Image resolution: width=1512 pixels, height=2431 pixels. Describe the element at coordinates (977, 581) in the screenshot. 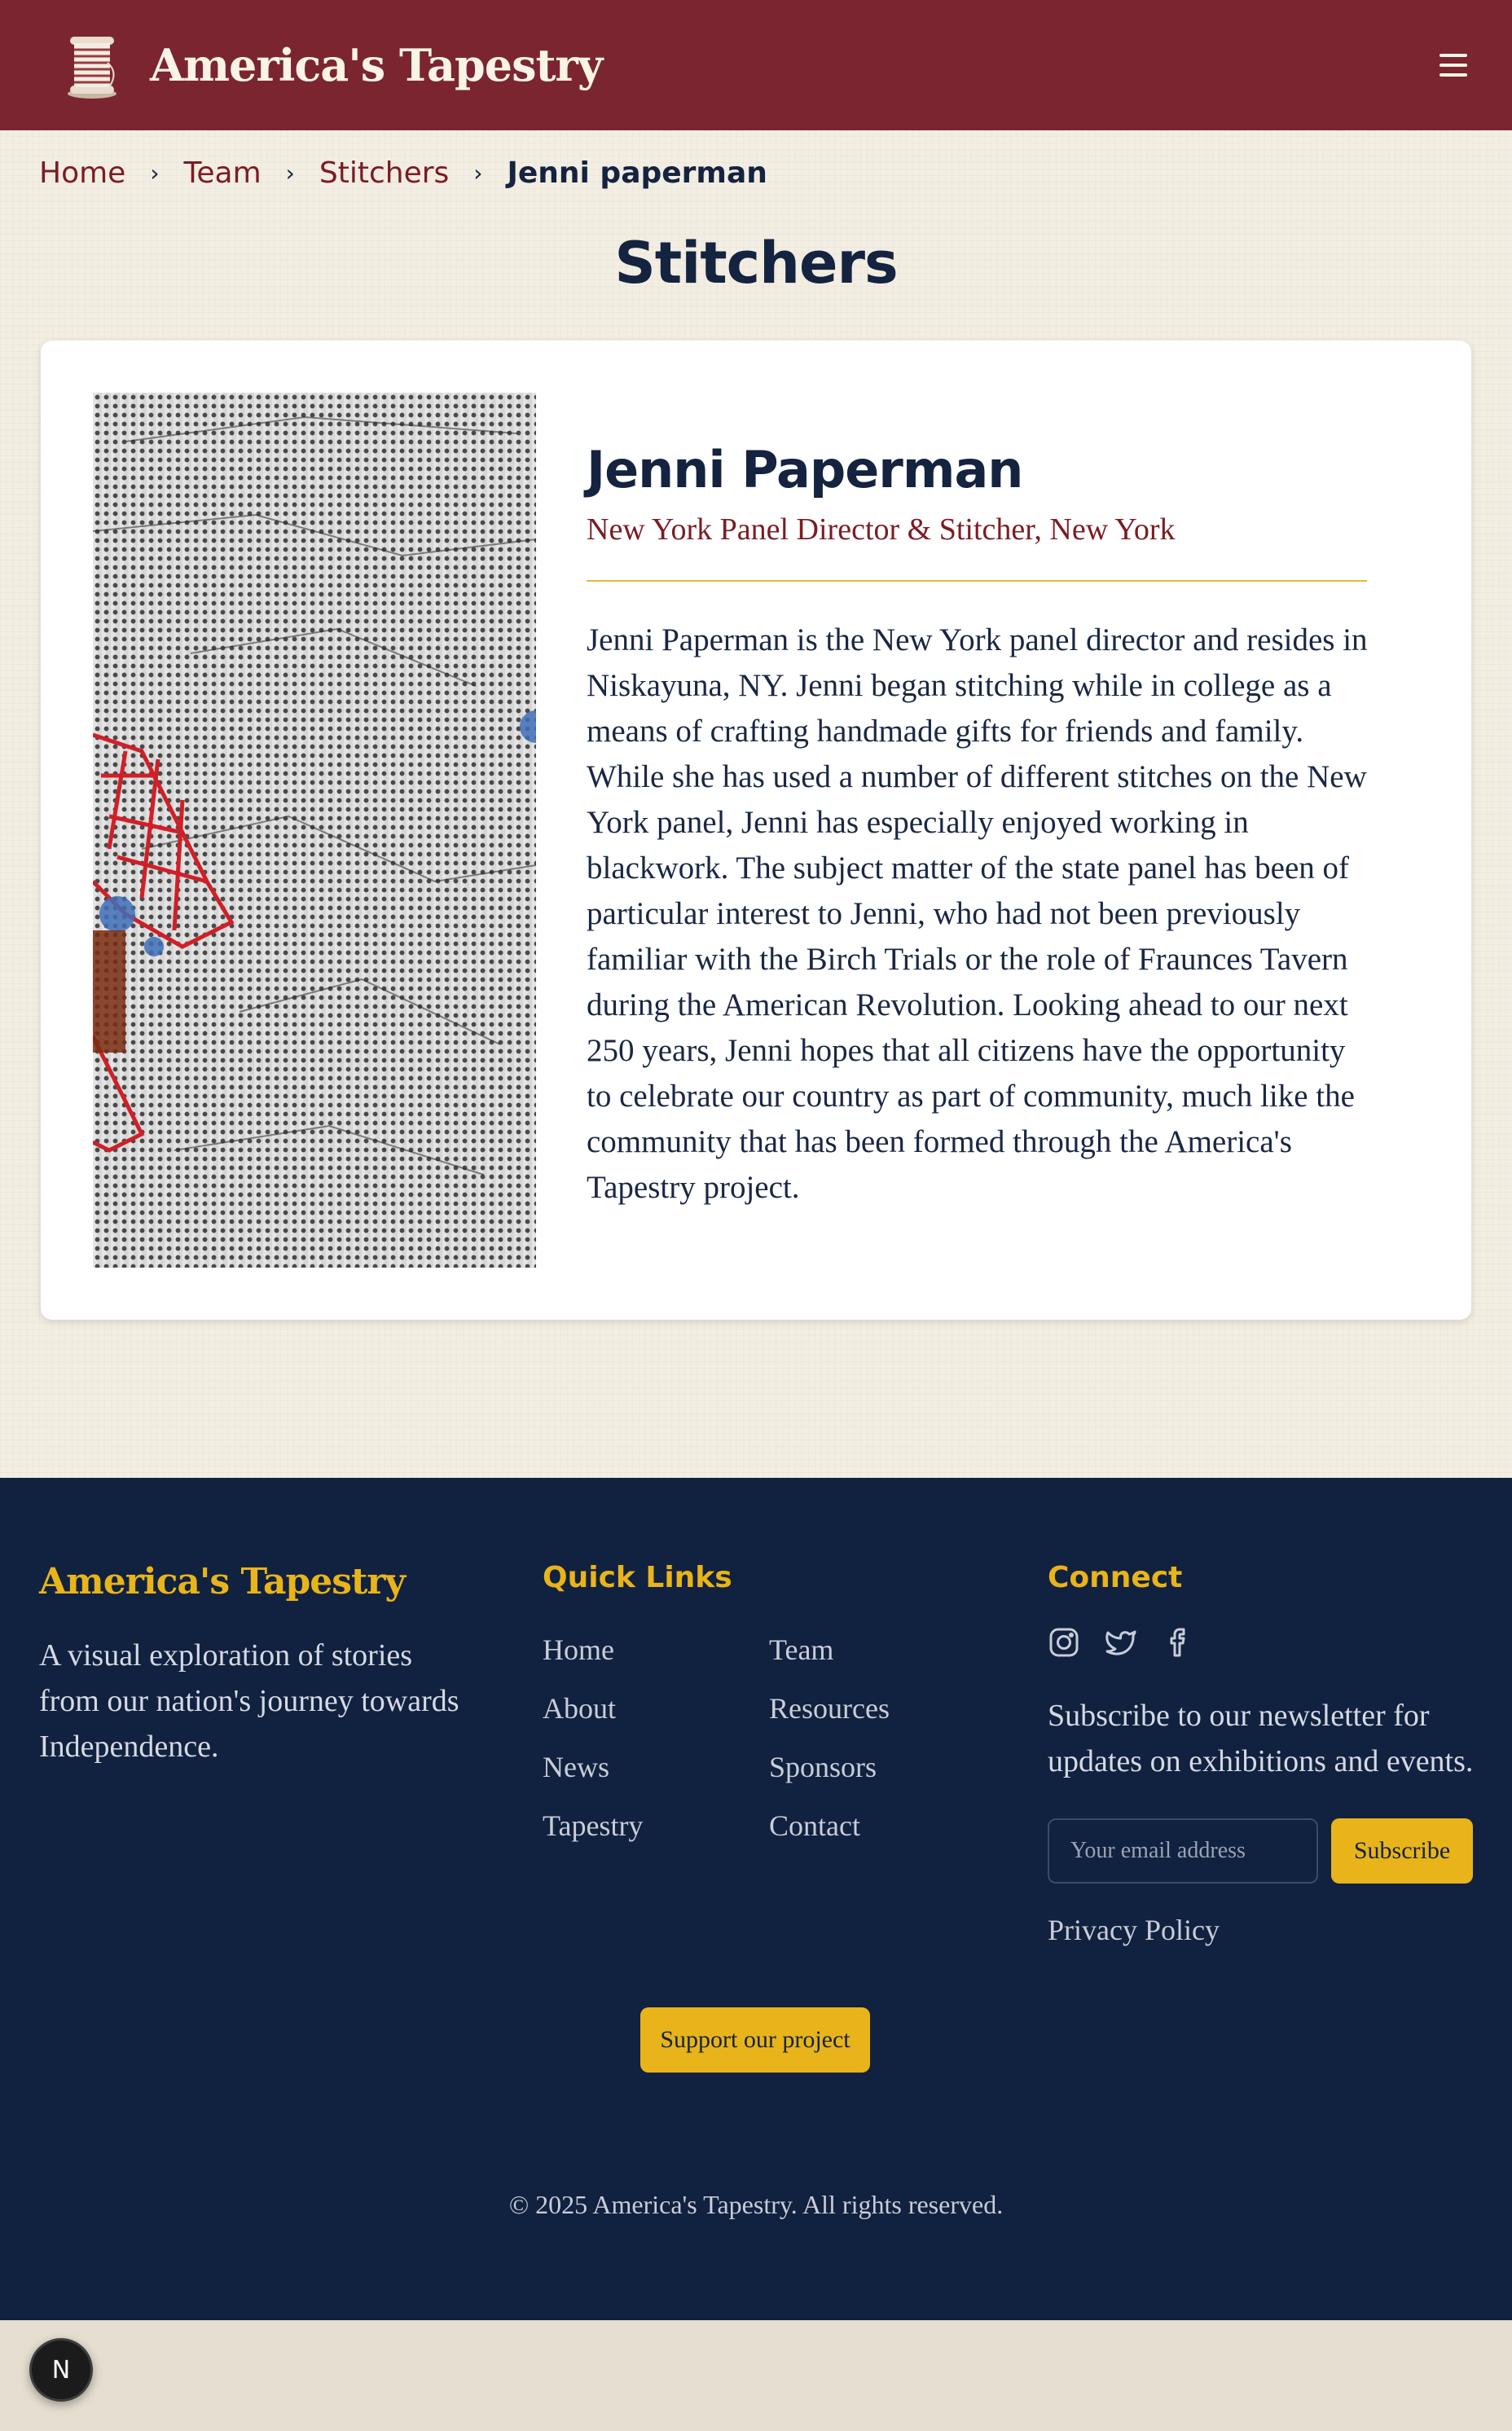

I see `gold-divider` at that location.